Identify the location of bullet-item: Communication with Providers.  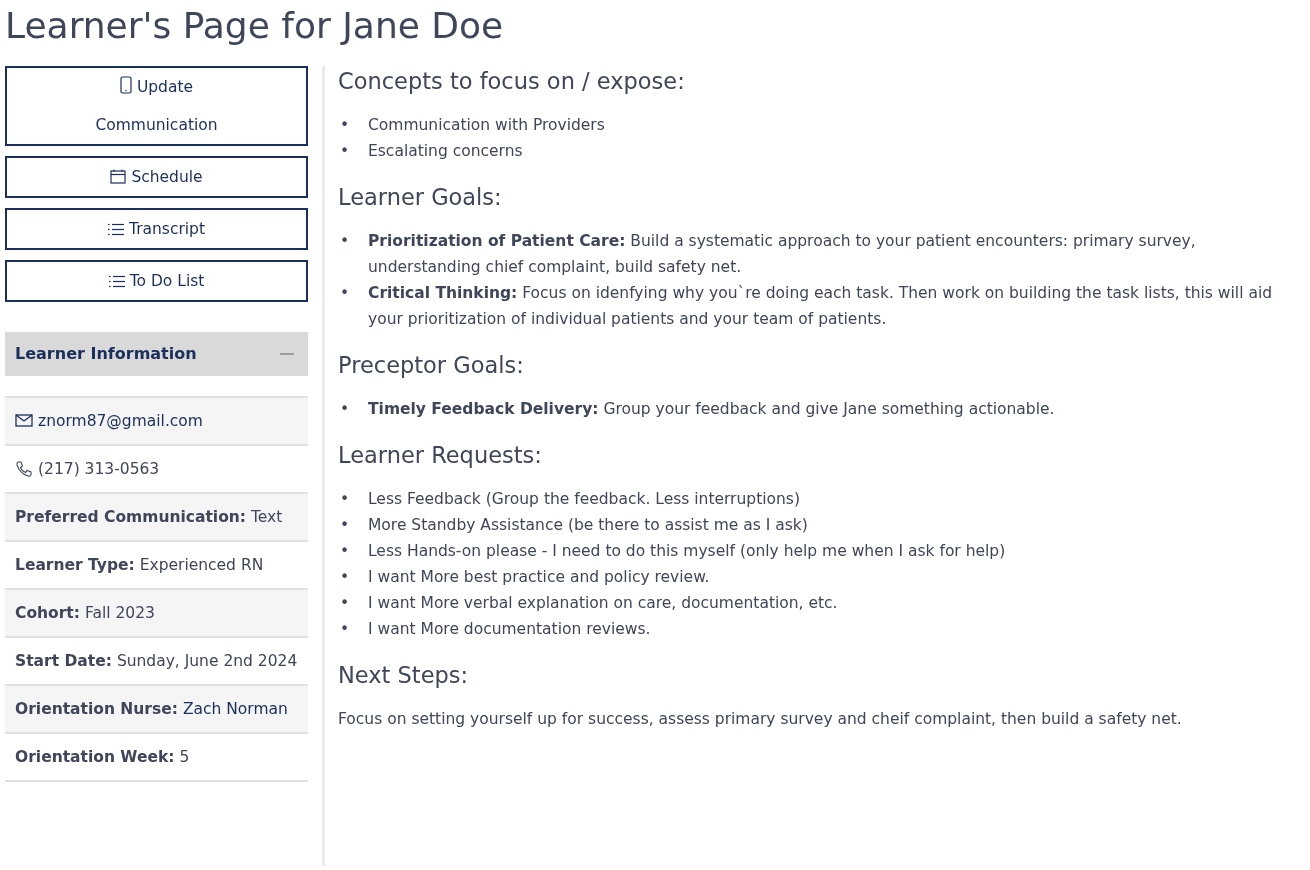
(486, 125).